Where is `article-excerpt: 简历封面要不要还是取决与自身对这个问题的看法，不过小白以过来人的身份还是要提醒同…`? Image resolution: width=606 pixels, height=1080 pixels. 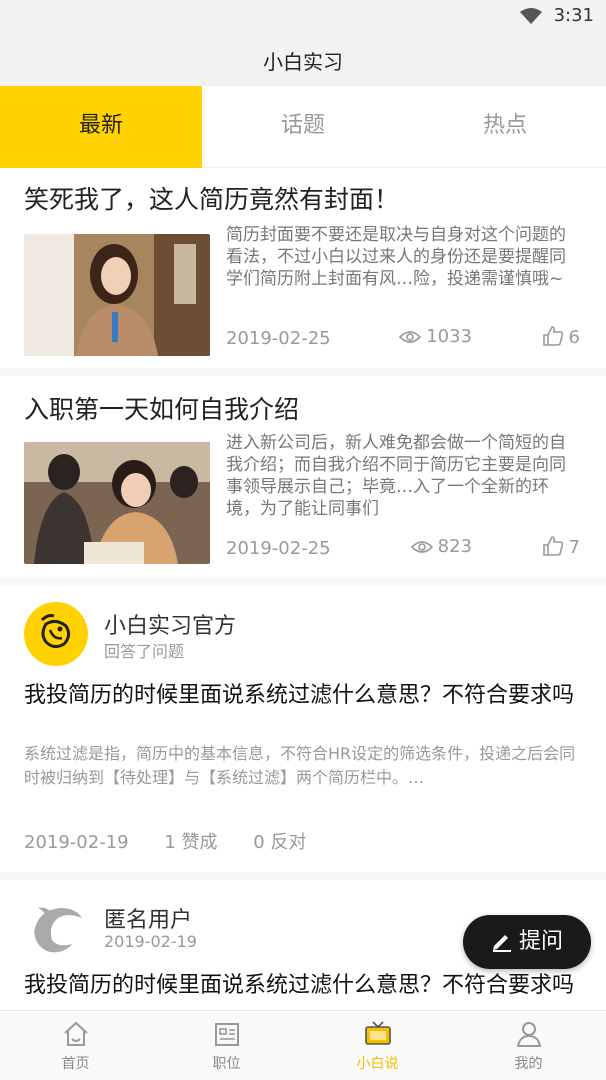 article-excerpt: 简历封面要不要还是取决与自身对这个问题的看法，不过小白以过来人的身份还是要提醒同… is located at coordinates (396, 257).